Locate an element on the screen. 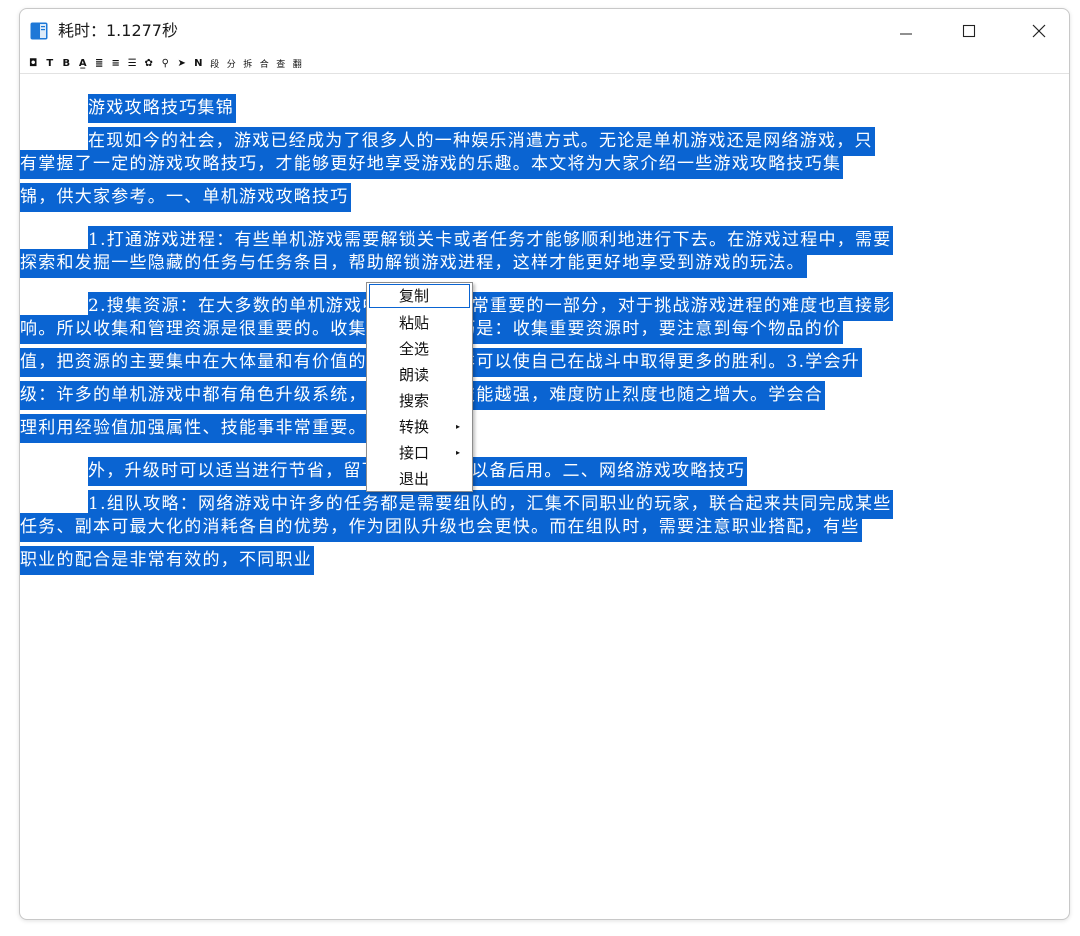  break-tool-button: 拆 is located at coordinates (248, 63).